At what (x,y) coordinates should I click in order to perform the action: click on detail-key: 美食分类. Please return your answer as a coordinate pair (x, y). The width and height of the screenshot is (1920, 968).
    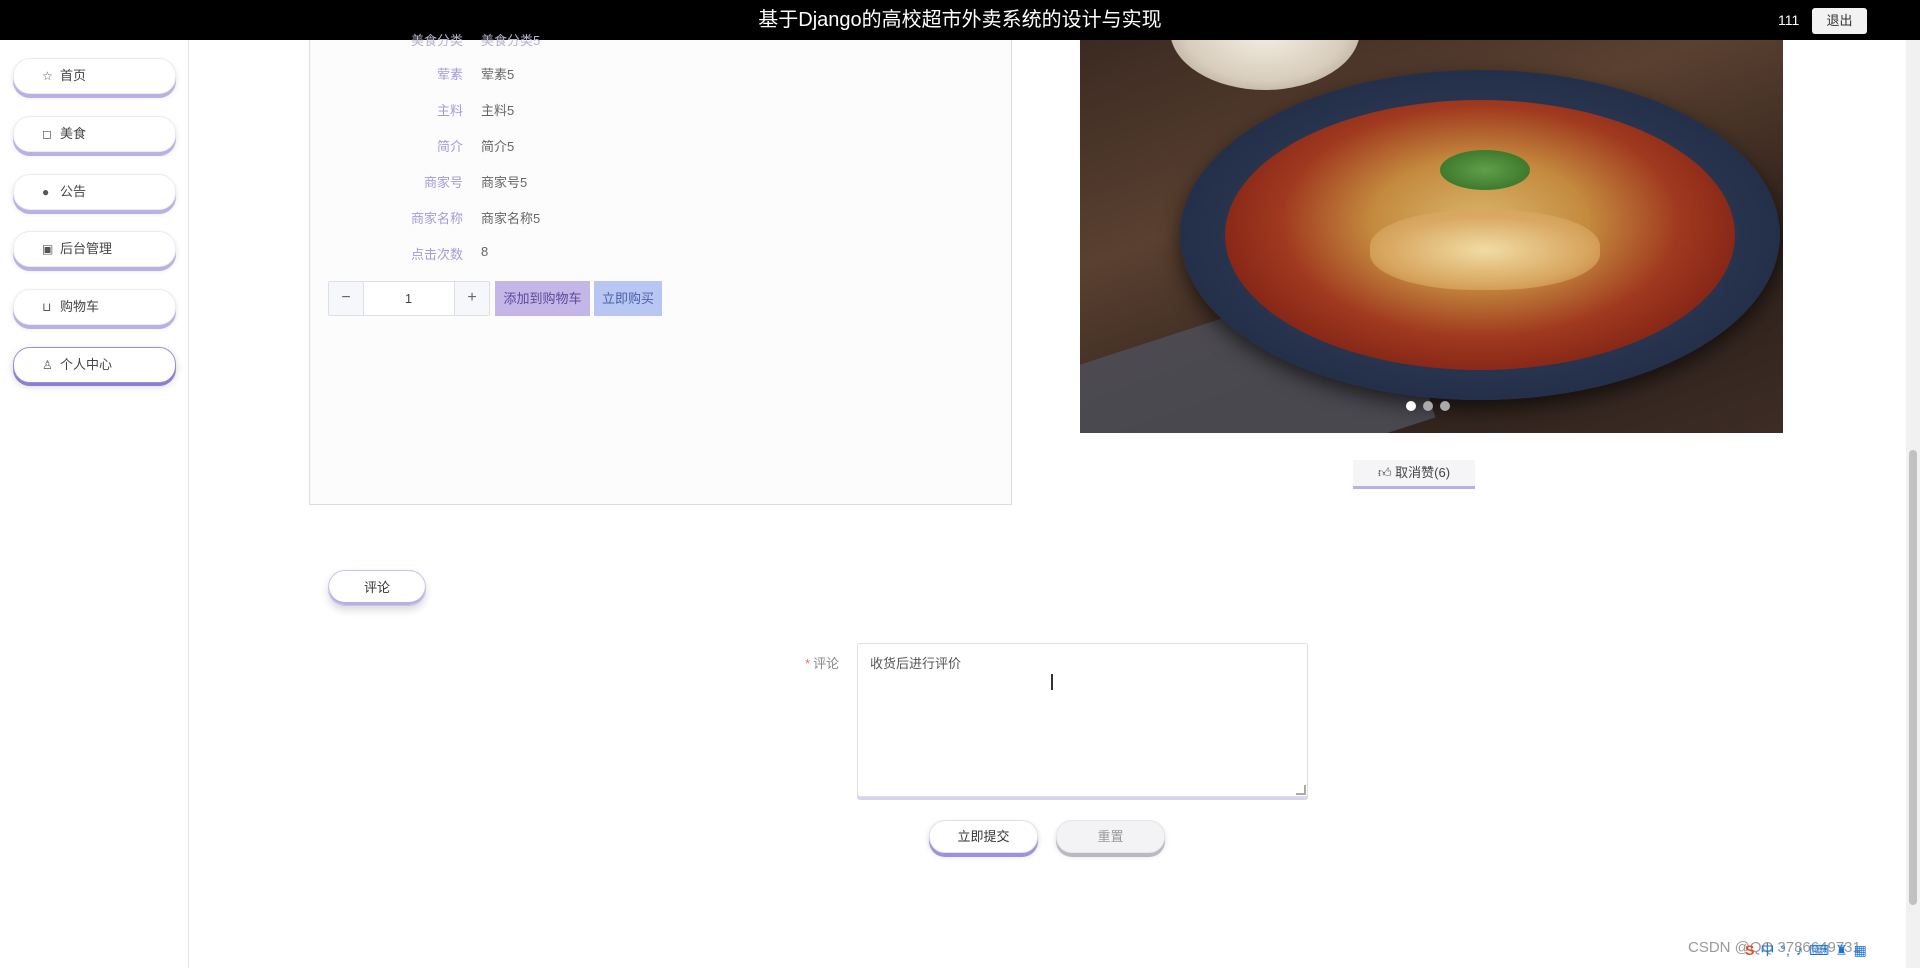
    Looking at the image, I should click on (436, 40).